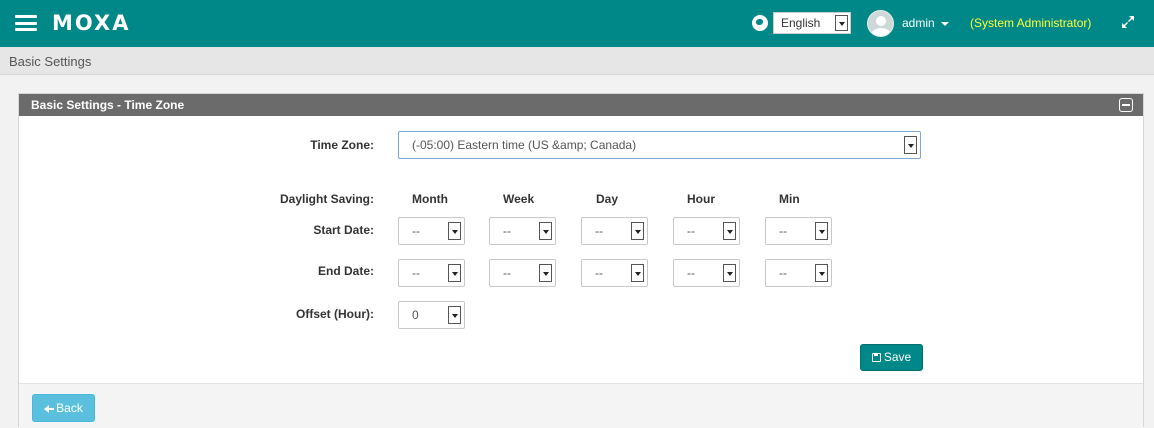 The width and height of the screenshot is (1154, 428). What do you see at coordinates (430, 199) in the screenshot?
I see `column-month: Month` at bounding box center [430, 199].